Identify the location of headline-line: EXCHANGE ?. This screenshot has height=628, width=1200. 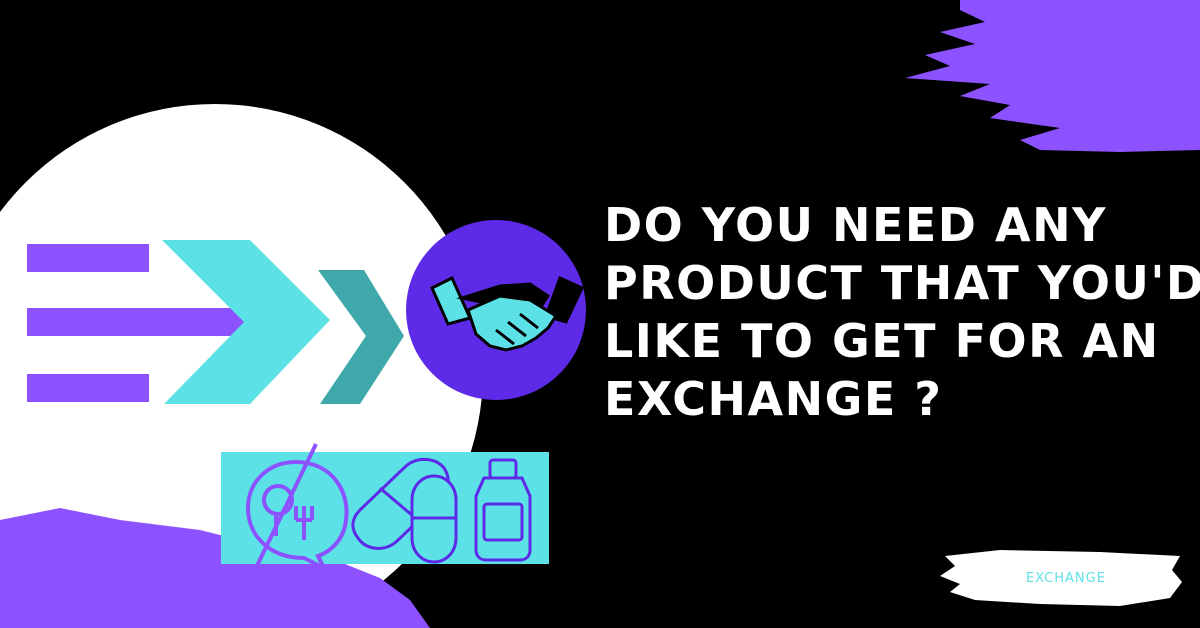
(773, 399).